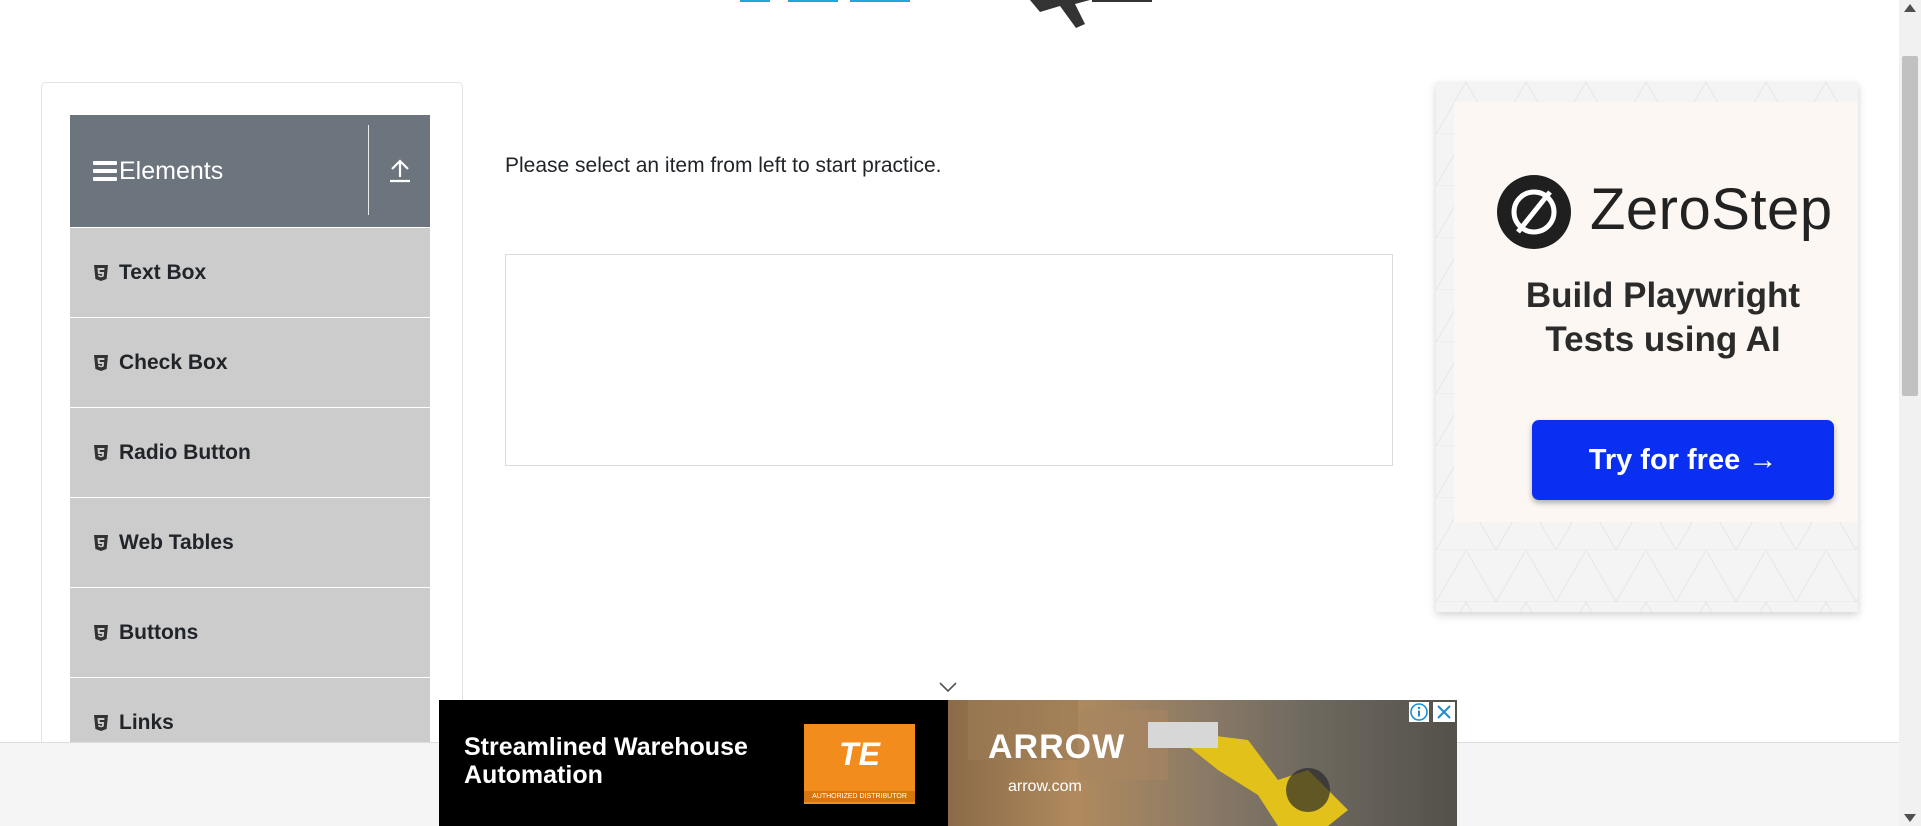 The height and width of the screenshot is (826, 1921). What do you see at coordinates (159, 632) in the screenshot?
I see `sidebar-item-label: Buttons` at bounding box center [159, 632].